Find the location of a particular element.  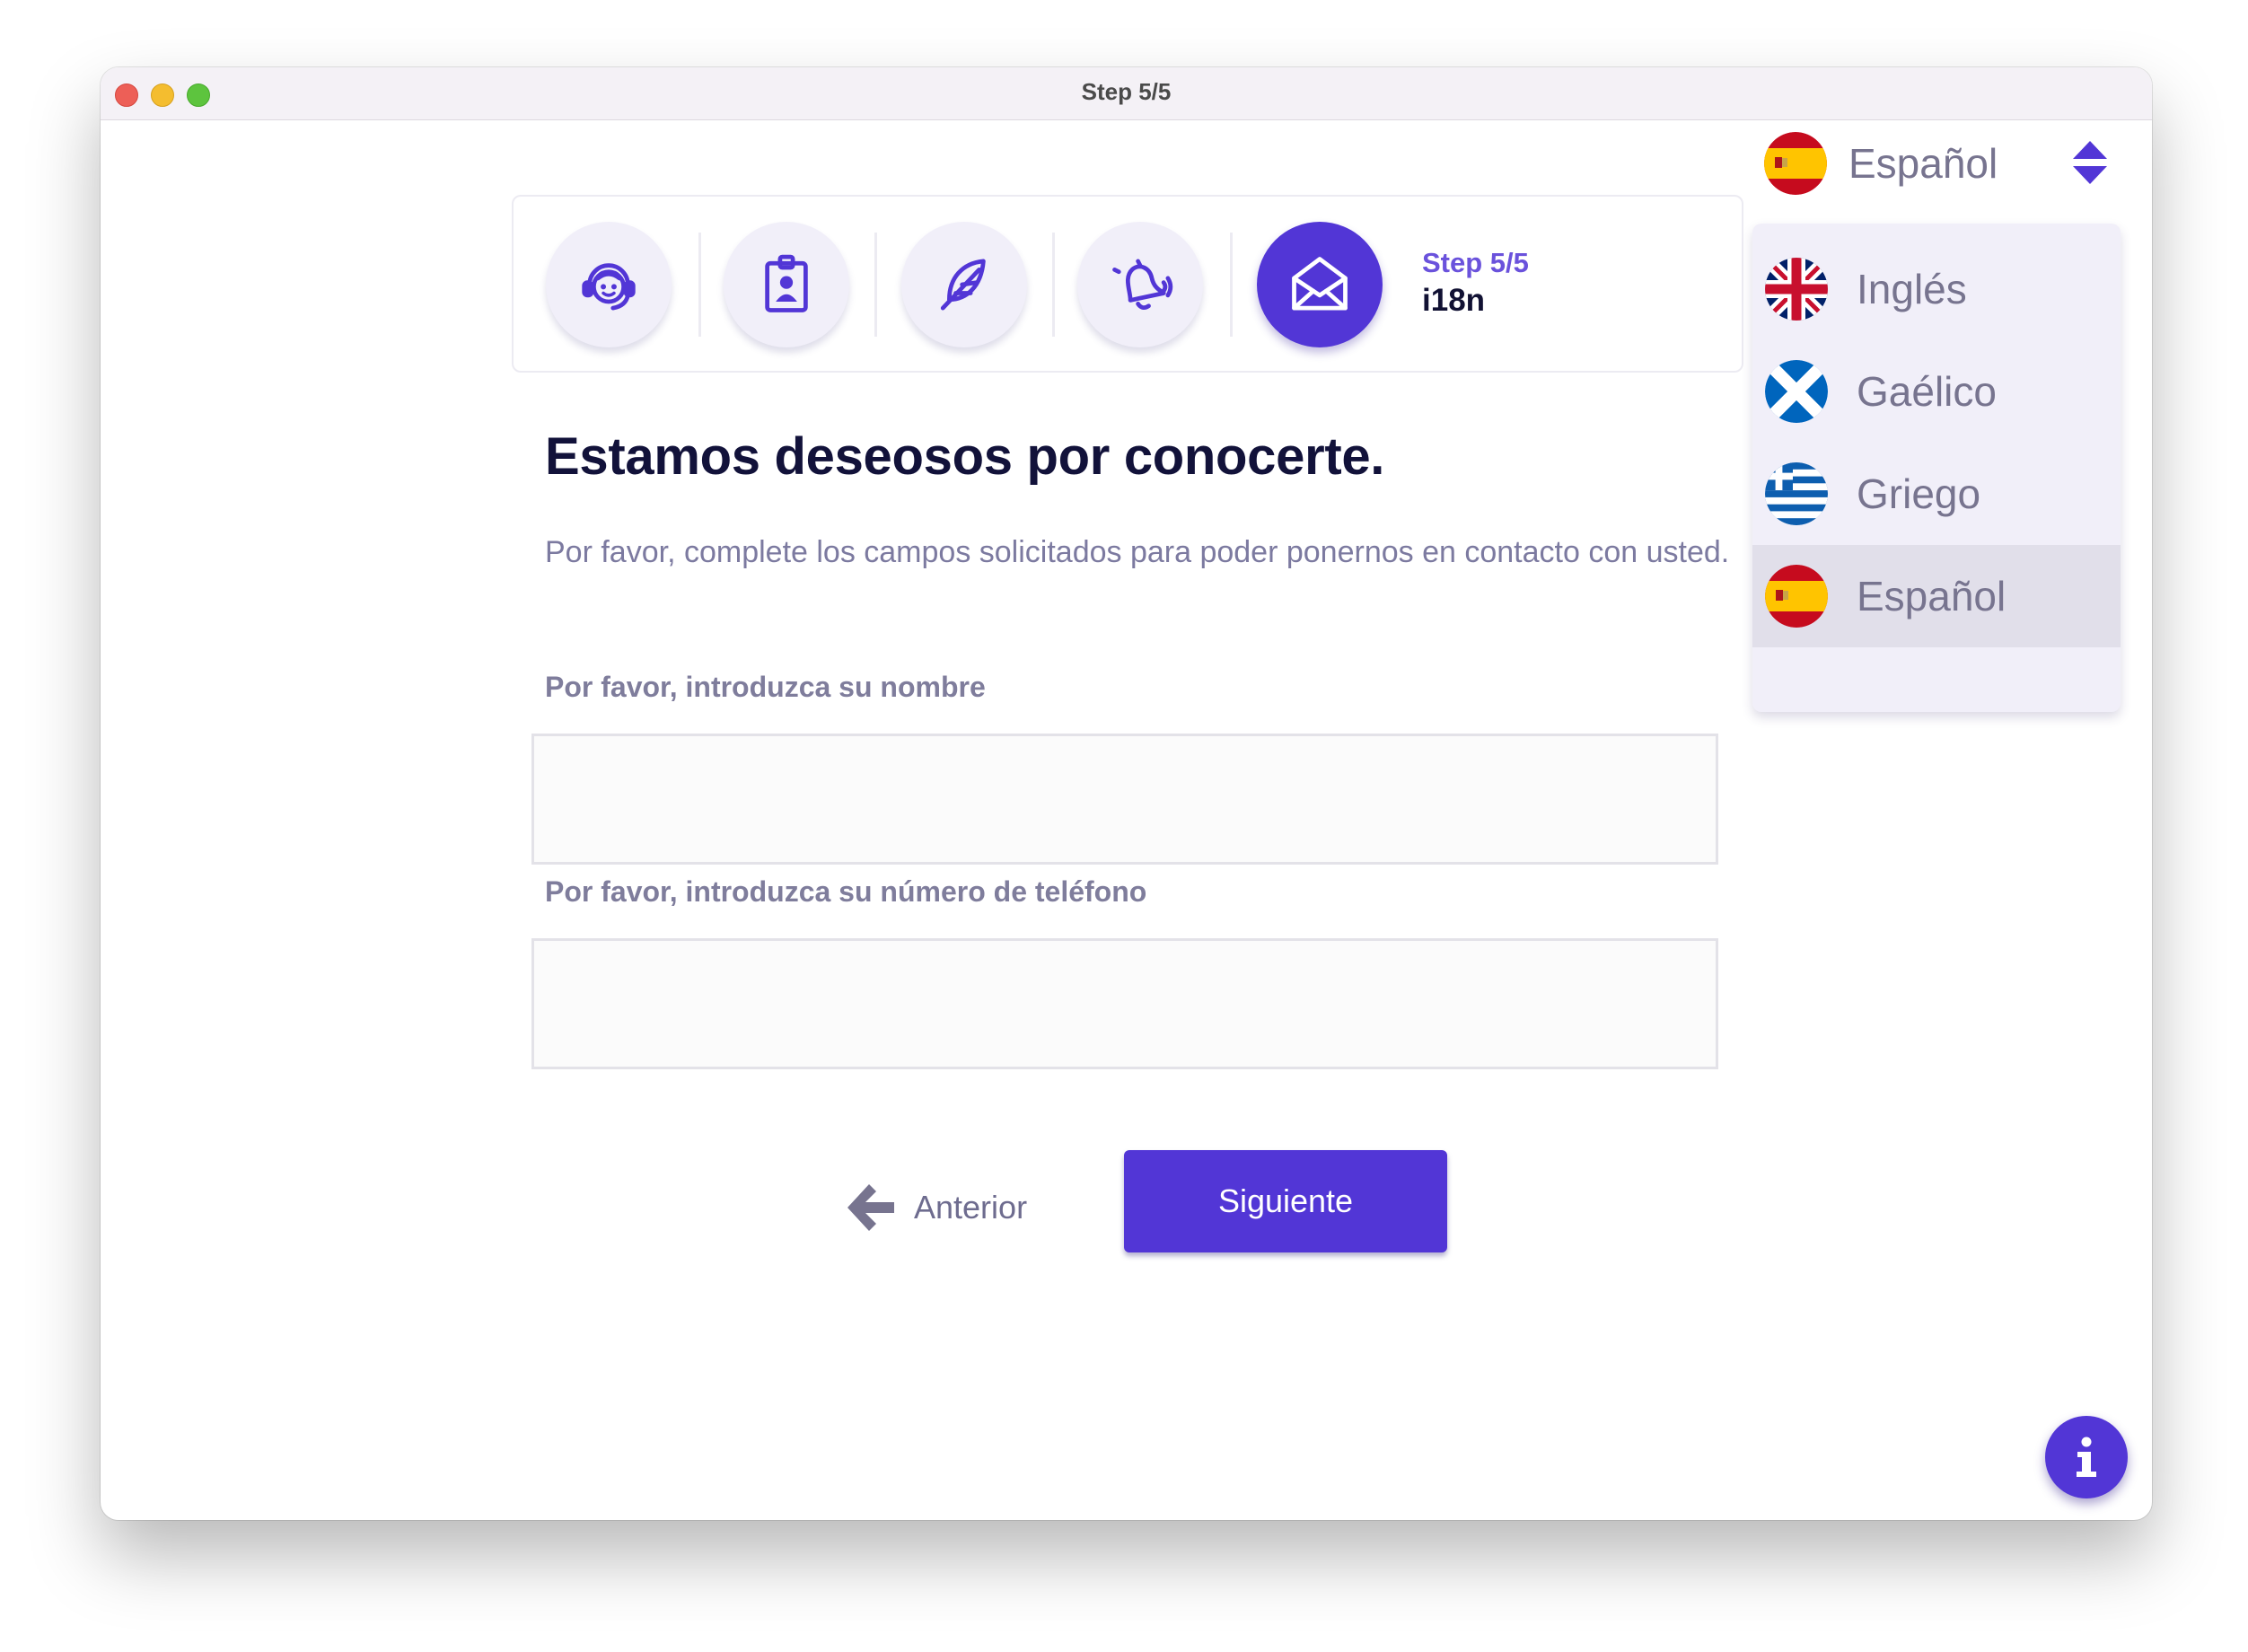

language-option-label: Griego is located at coordinates (1919, 494).